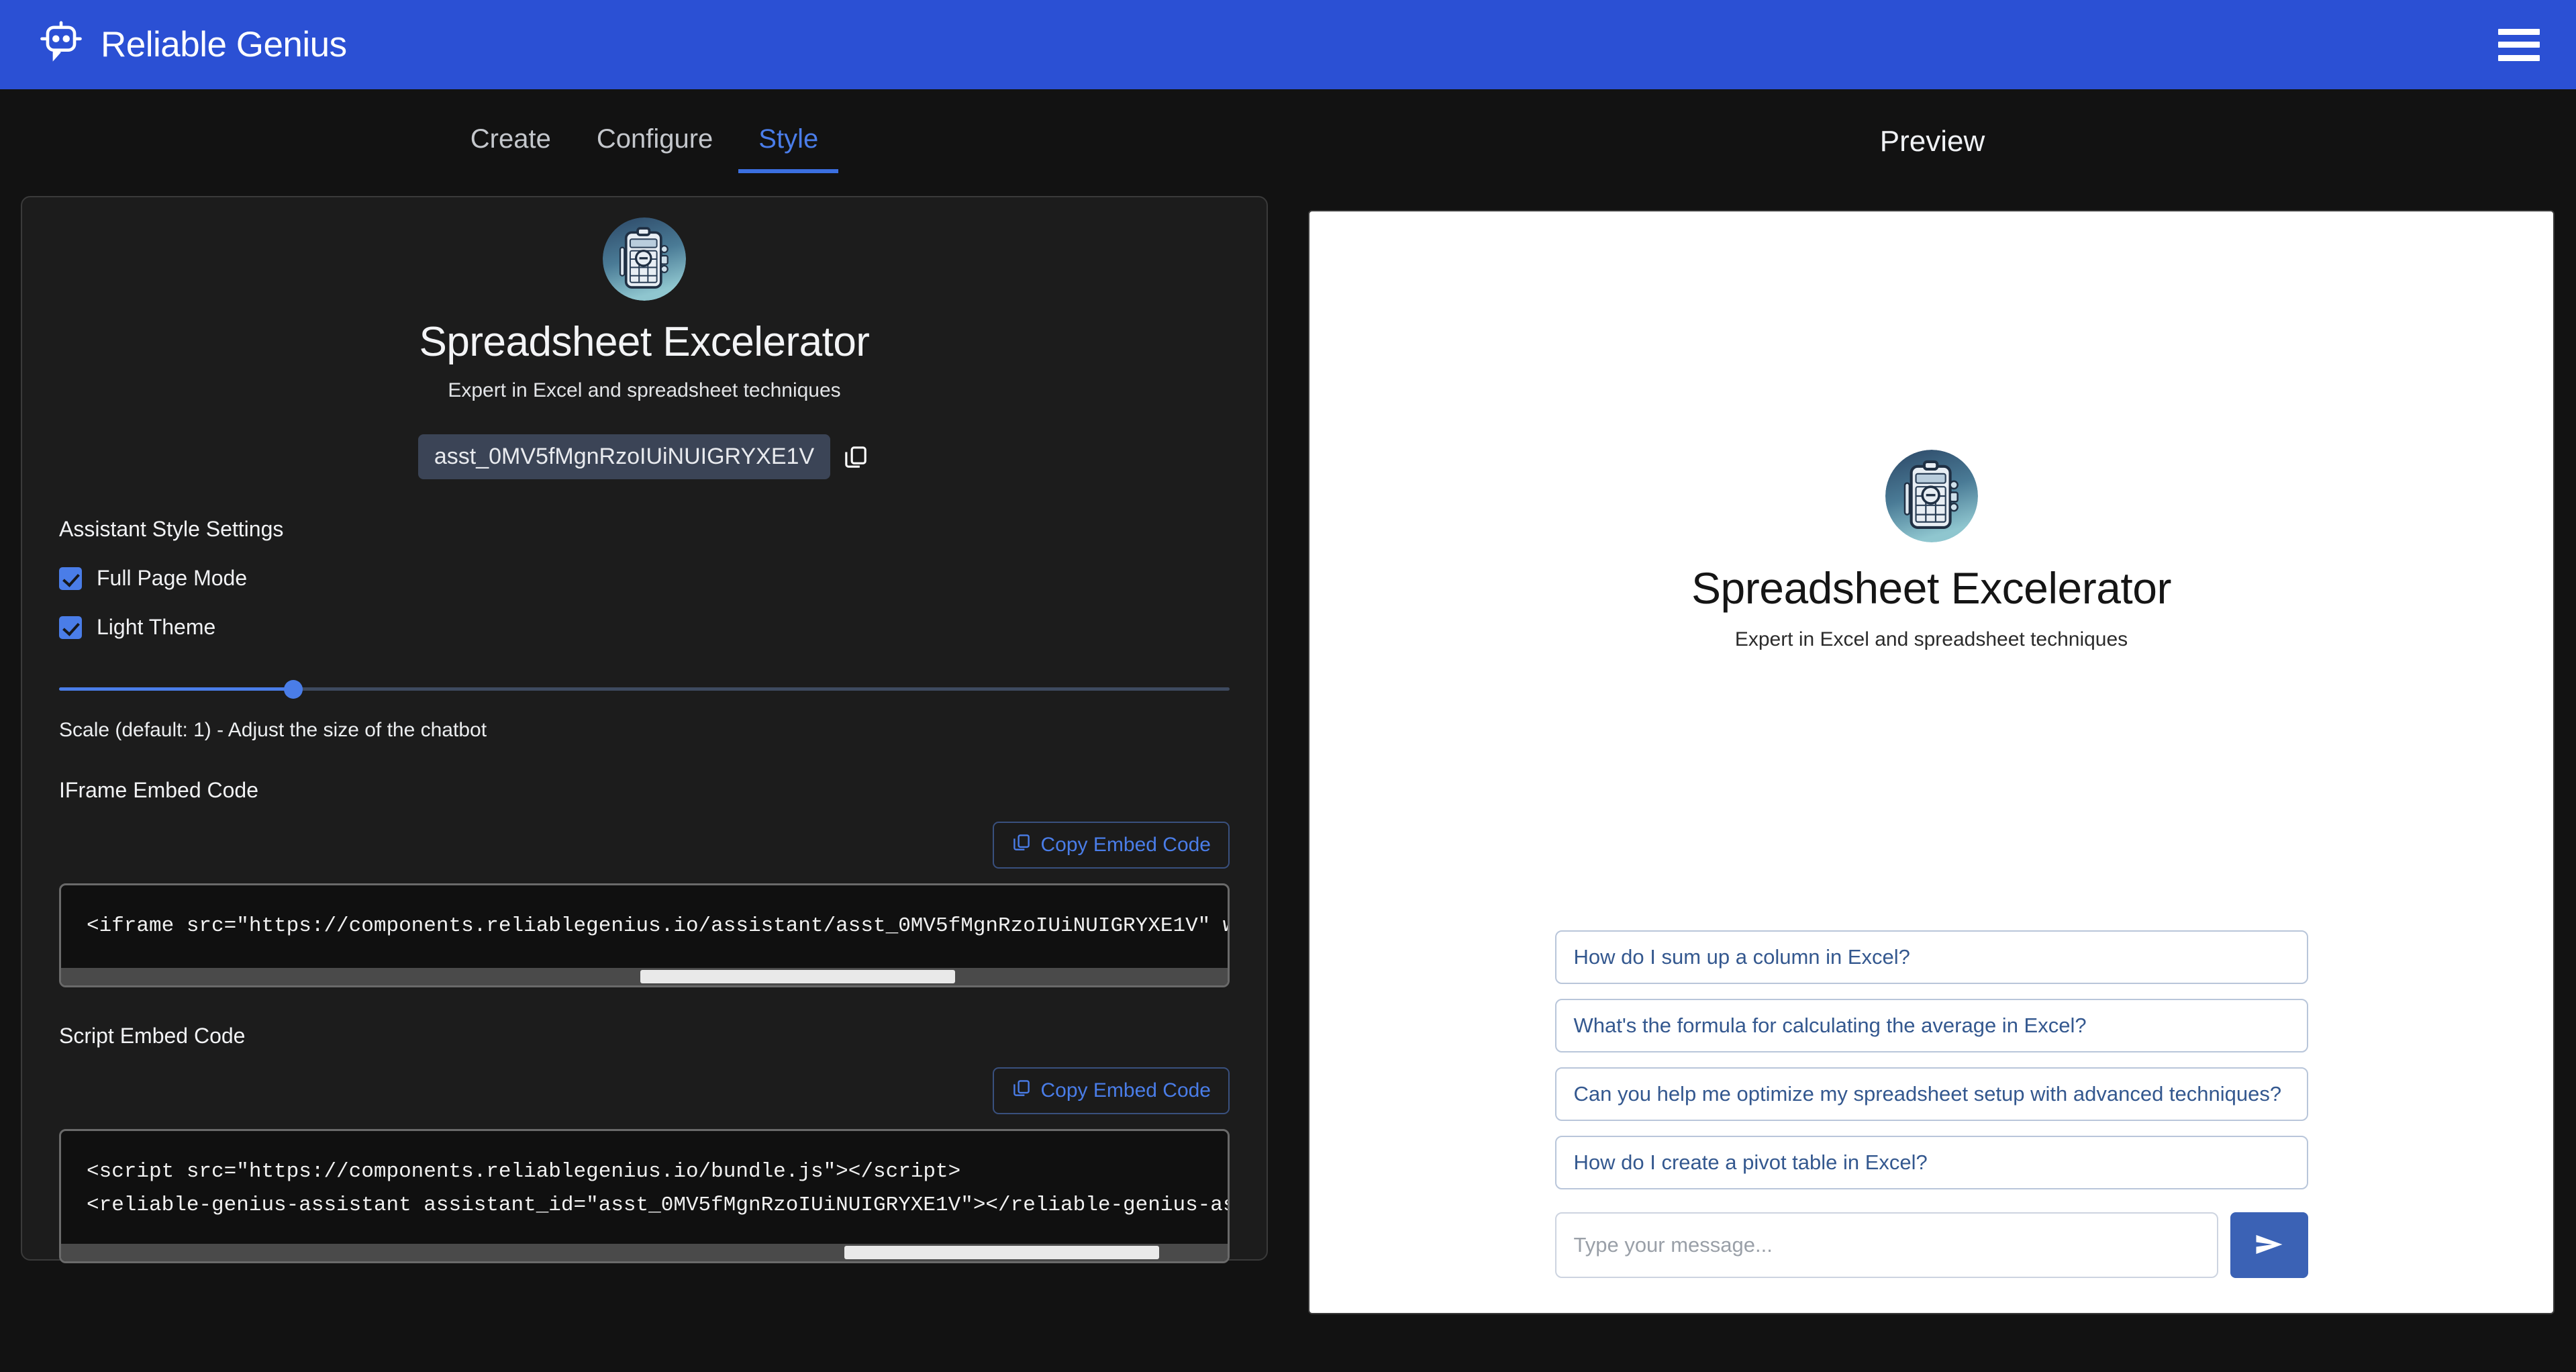  What do you see at coordinates (644, 342) in the screenshot?
I see `assistant-name: Spreadsheet Excelerator` at bounding box center [644, 342].